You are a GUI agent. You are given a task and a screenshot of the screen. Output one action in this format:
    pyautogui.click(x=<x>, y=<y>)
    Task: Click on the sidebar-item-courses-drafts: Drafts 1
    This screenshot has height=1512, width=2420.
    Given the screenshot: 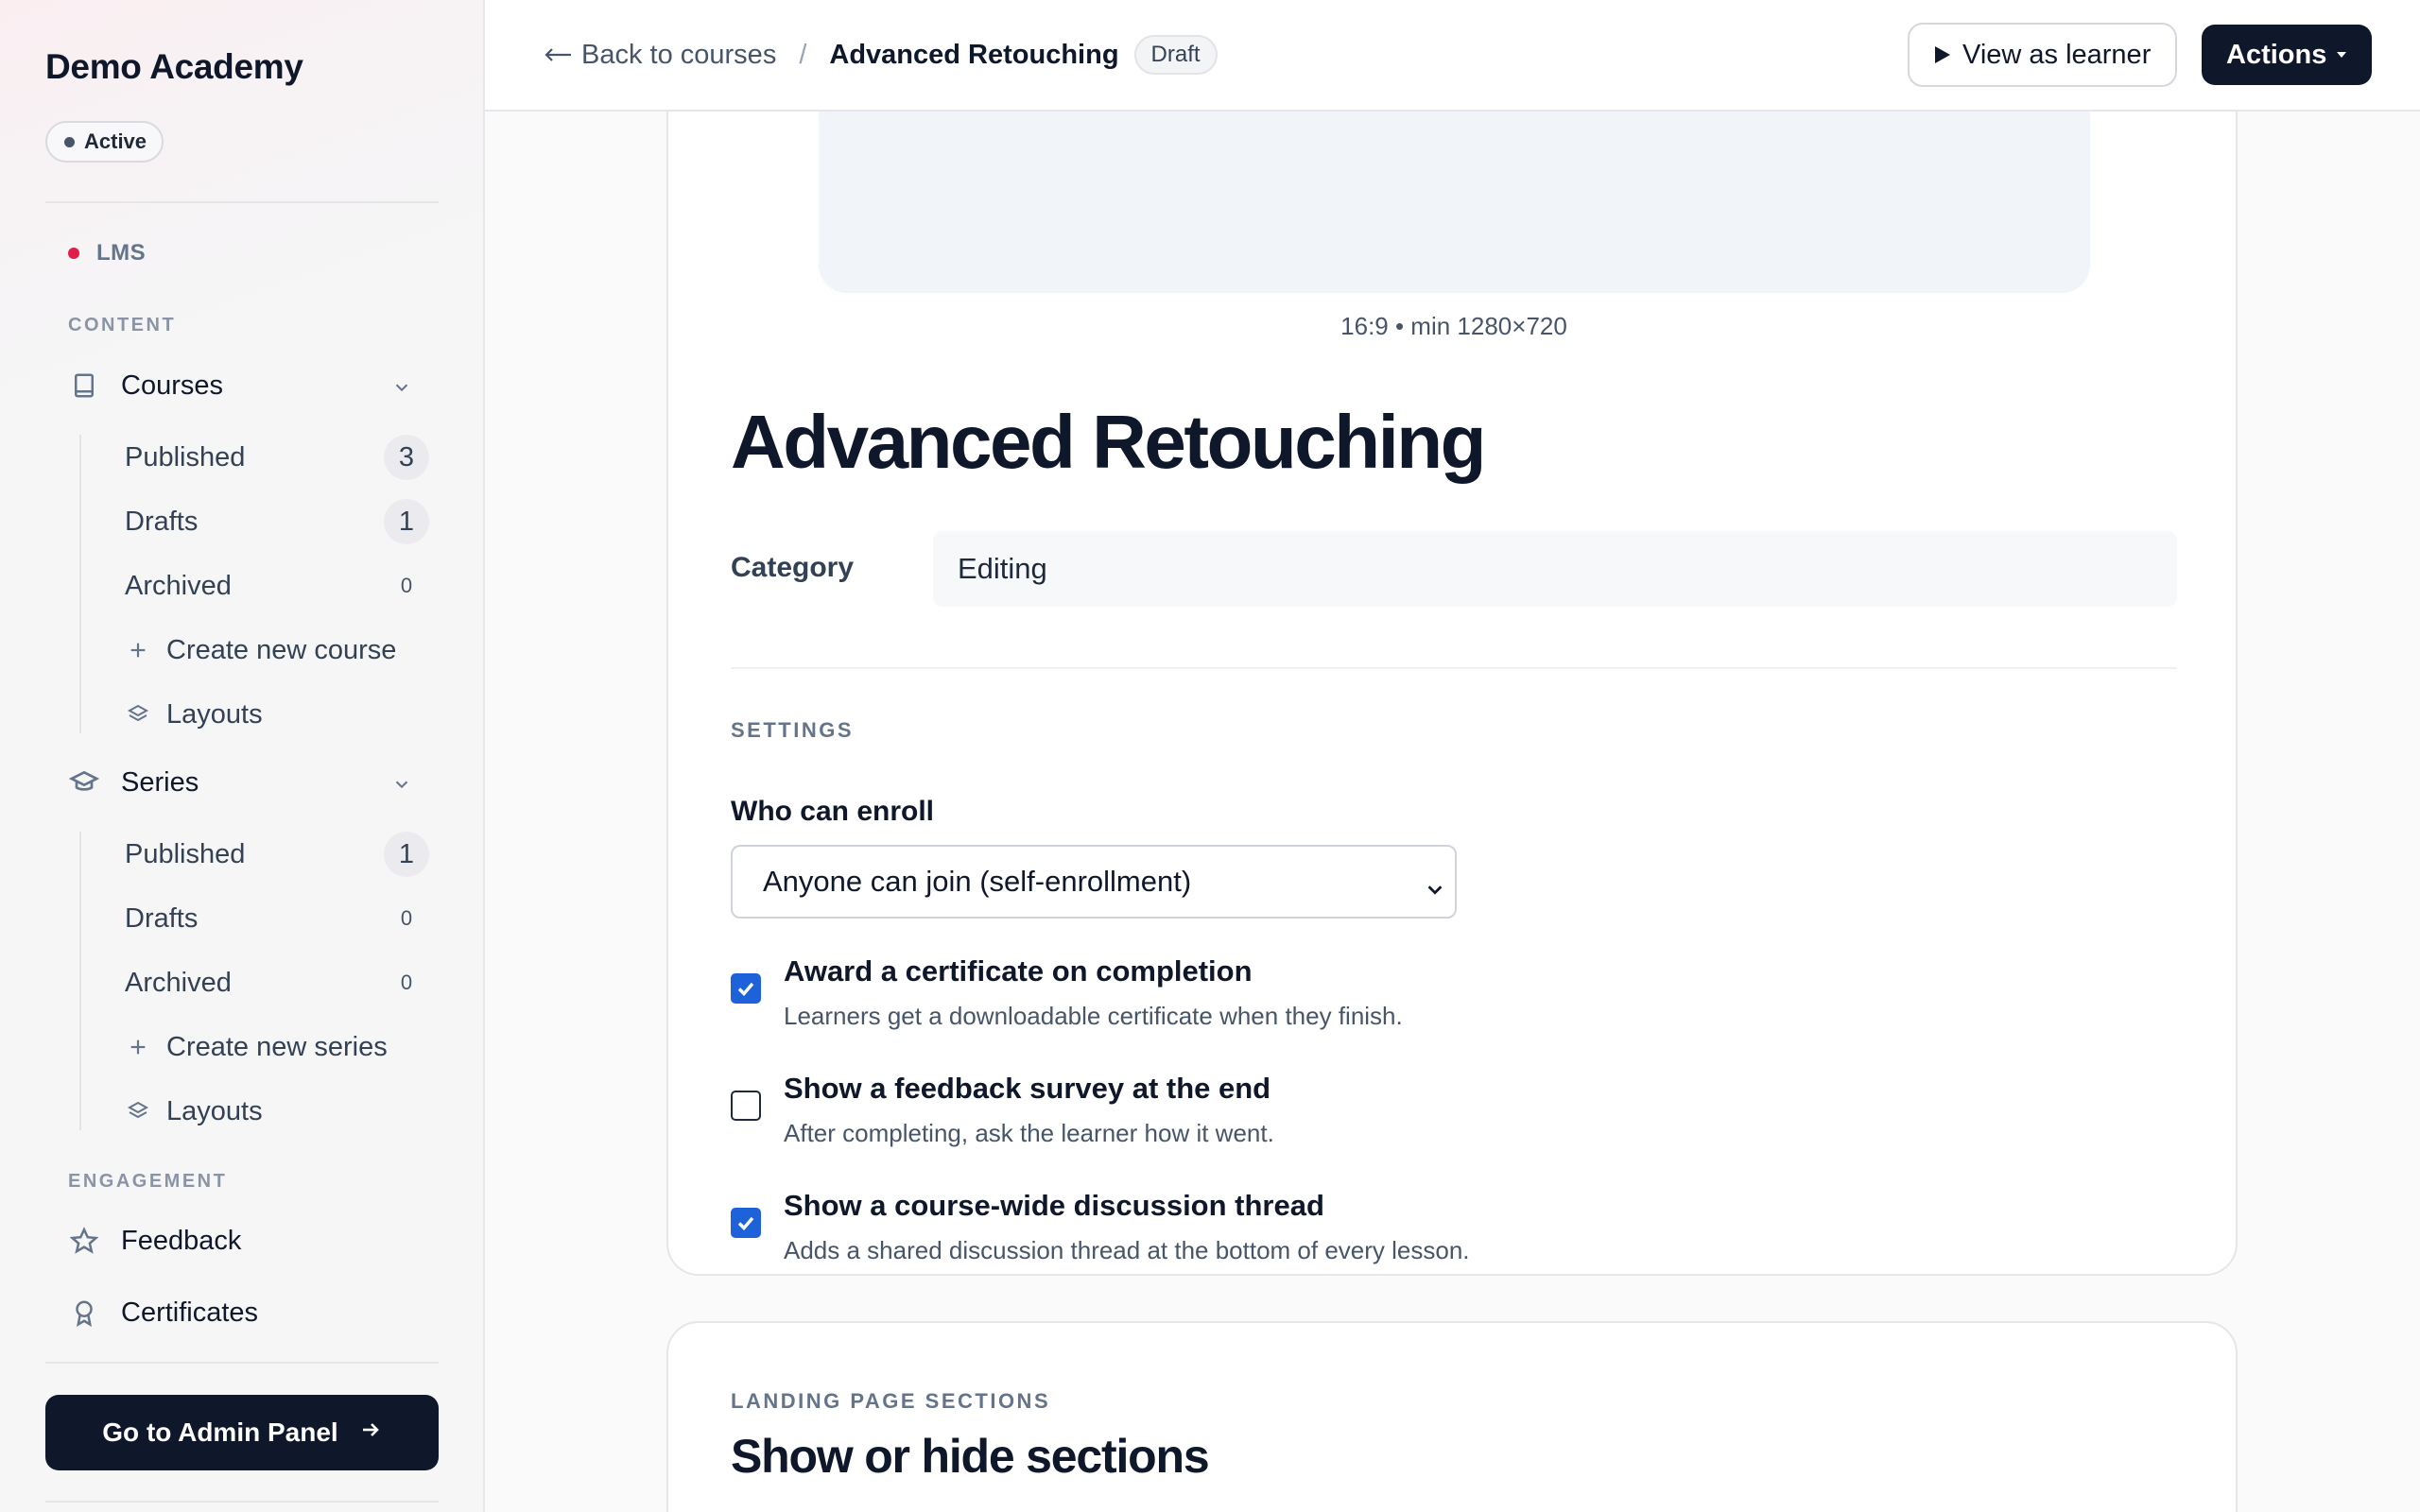 What is the action you would take?
    pyautogui.click(x=277, y=521)
    